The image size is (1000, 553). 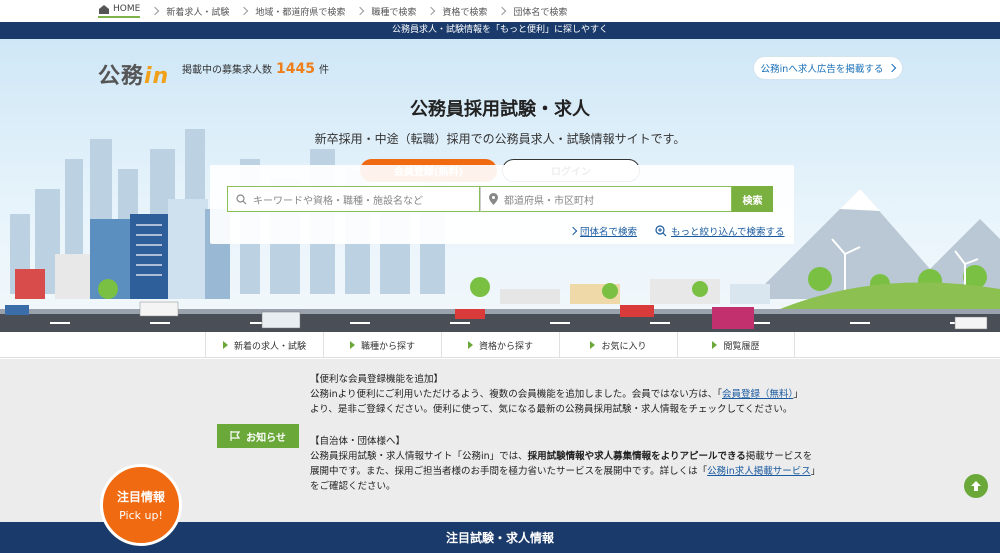 I want to click on breadcrumb-home: HOME, so click(x=119, y=11).